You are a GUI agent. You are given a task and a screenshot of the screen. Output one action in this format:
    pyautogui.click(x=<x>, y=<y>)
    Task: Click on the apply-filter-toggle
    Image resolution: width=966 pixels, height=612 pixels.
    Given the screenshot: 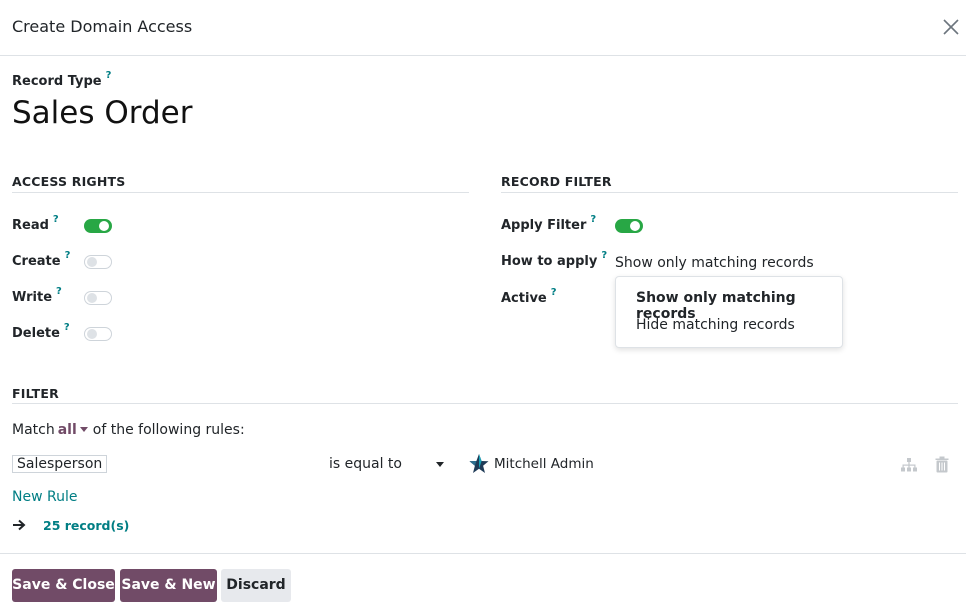 What is the action you would take?
    pyautogui.click(x=629, y=226)
    